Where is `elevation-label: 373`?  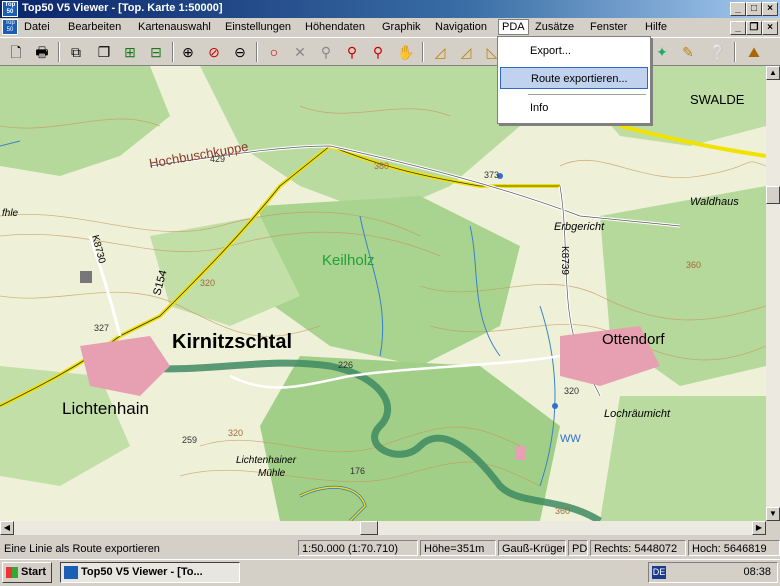
elevation-label: 373 is located at coordinates (491, 175).